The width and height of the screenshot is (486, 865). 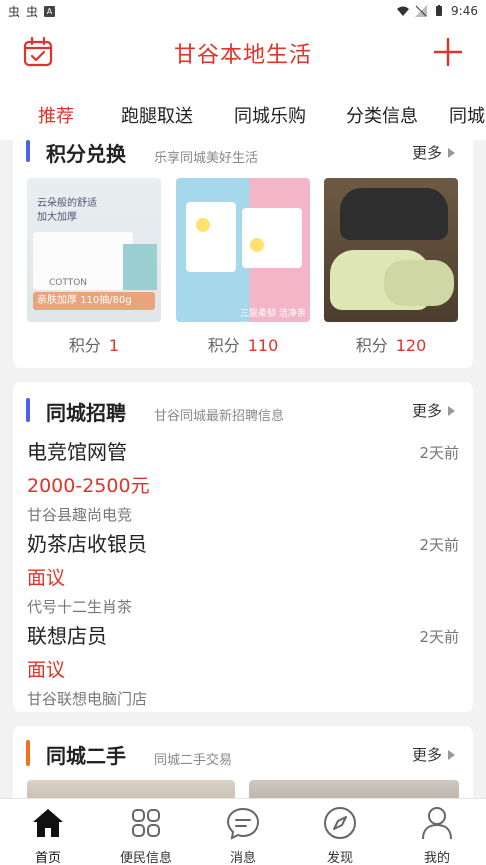 I want to click on job-item: 电竞馆网管 2天前 2000-2500元 甘谷县趣尚电竞, so click(x=243, y=480).